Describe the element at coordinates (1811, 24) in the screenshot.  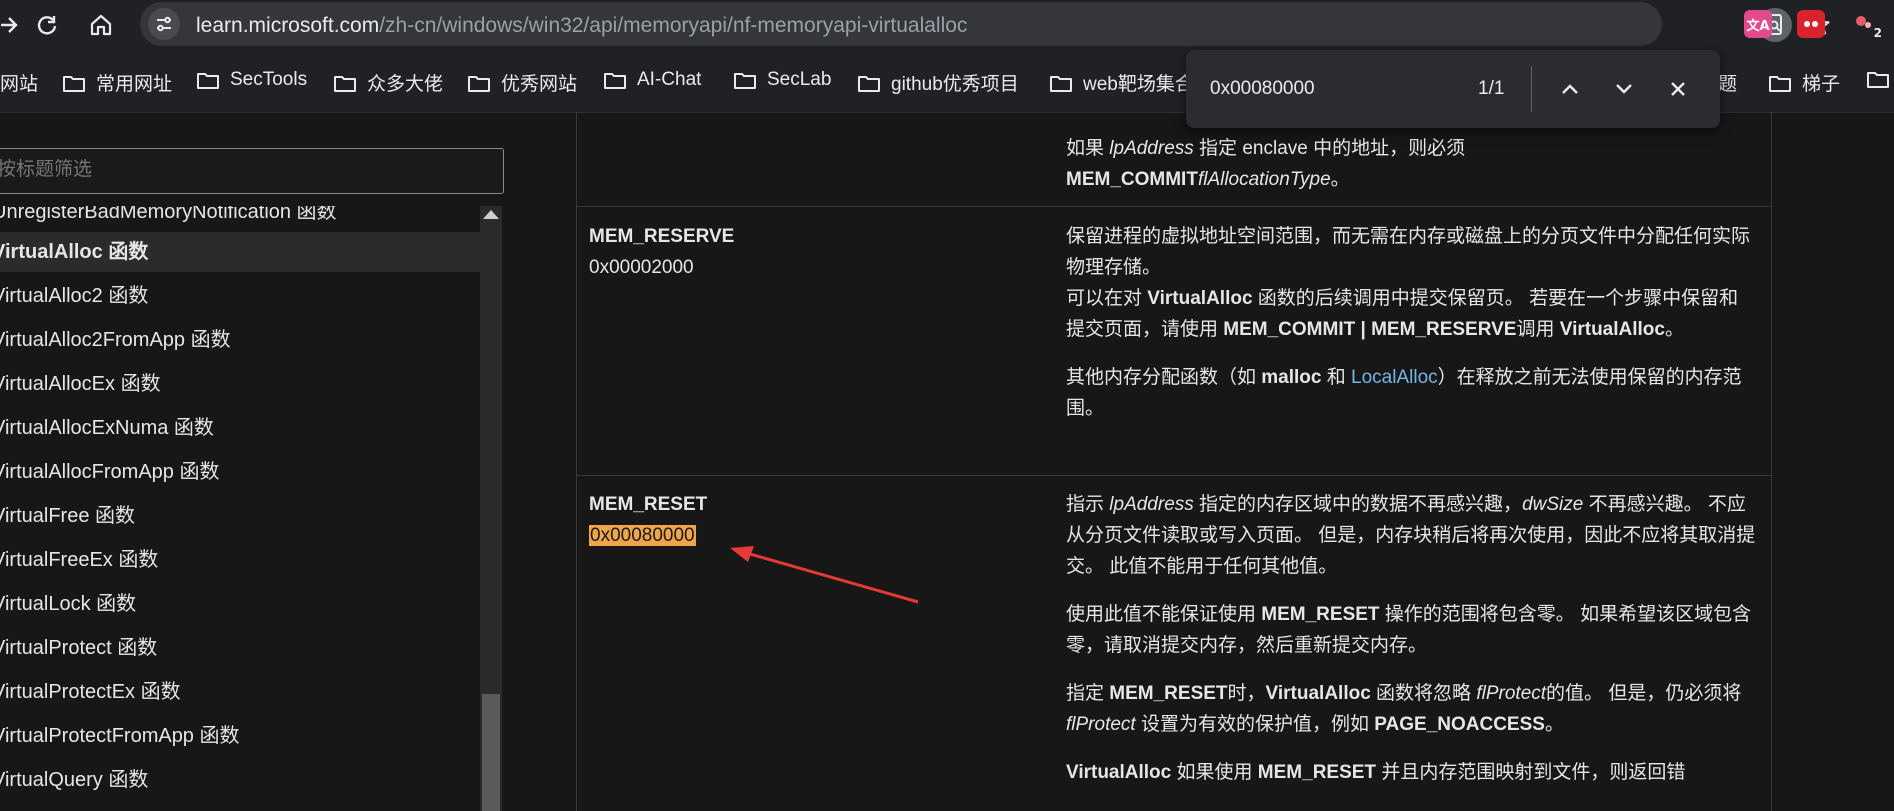
I see `extension-icon` at that location.